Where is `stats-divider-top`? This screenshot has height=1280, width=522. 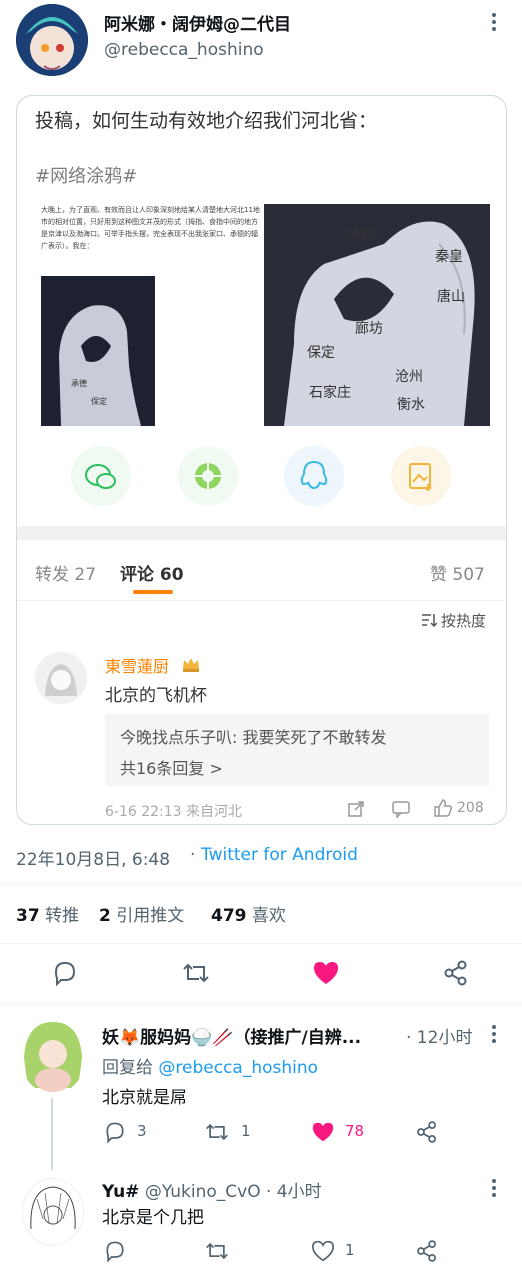 stats-divider-top is located at coordinates (261, 883).